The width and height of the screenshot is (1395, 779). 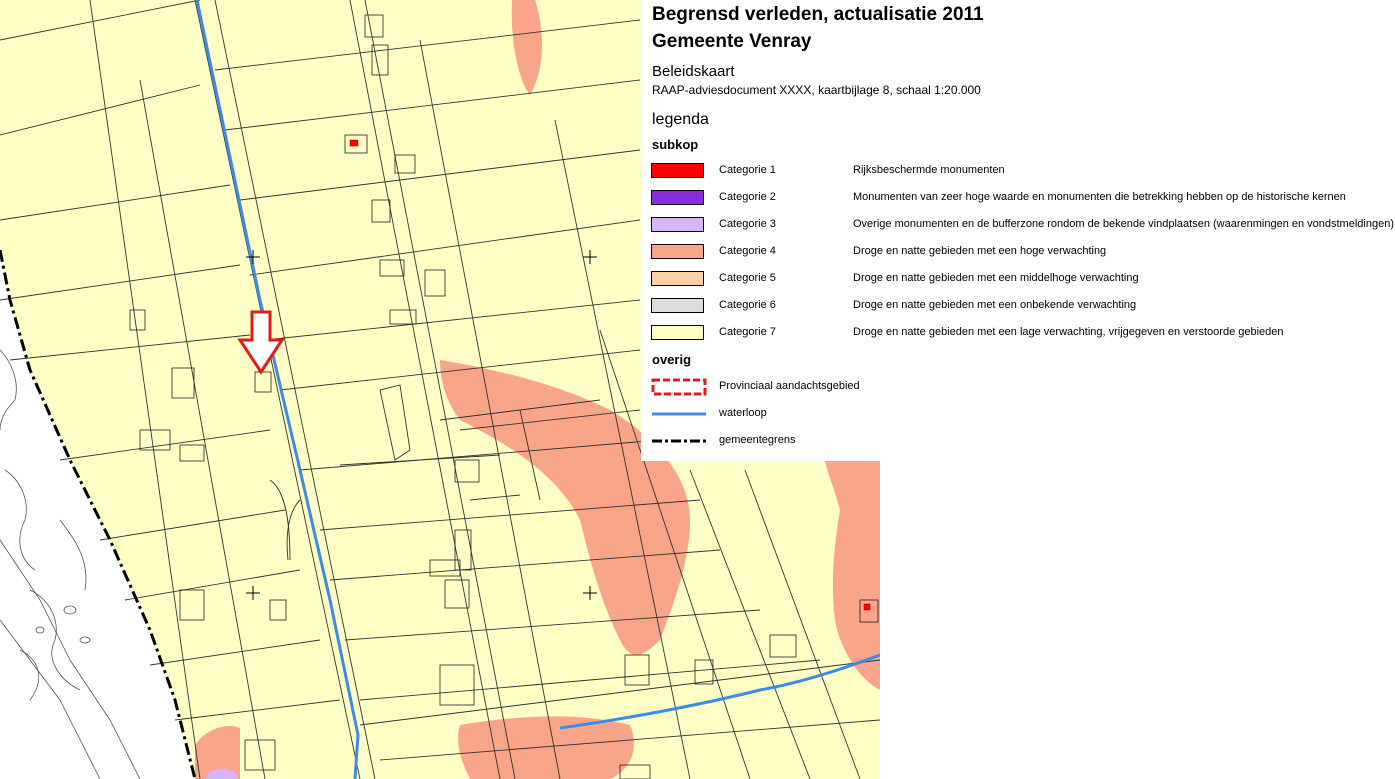 I want to click on legend-item-label: Provinciaal aandachtsgebied, so click(x=789, y=386).